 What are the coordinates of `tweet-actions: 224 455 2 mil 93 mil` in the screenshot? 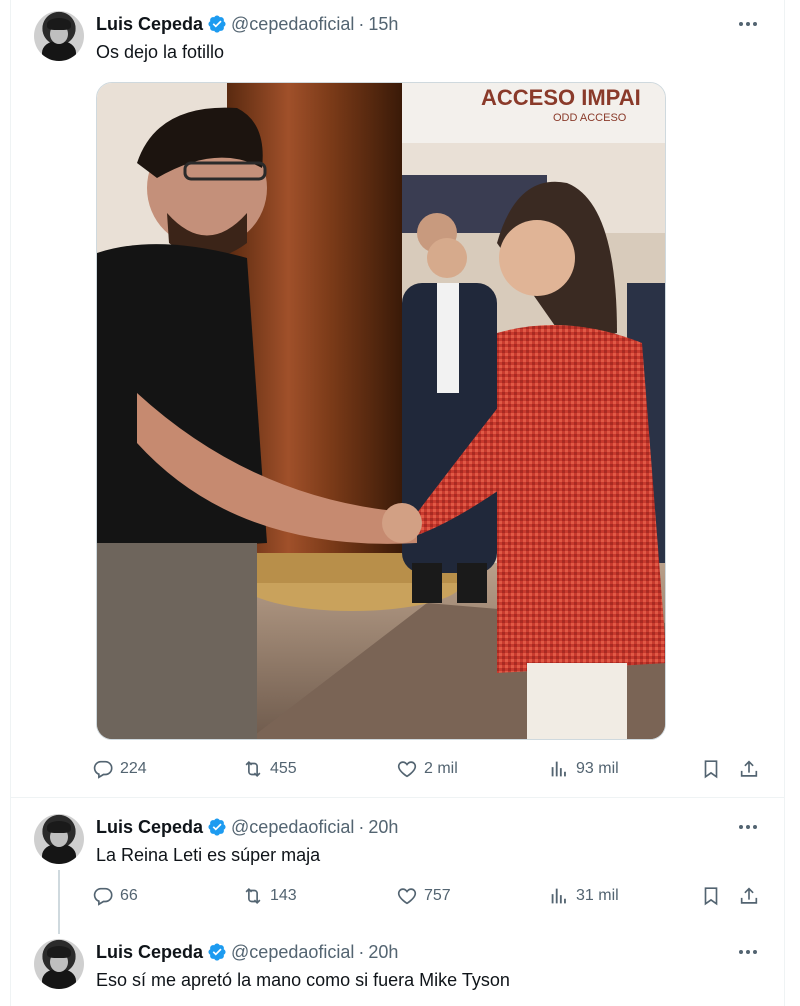 It's located at (425, 769).